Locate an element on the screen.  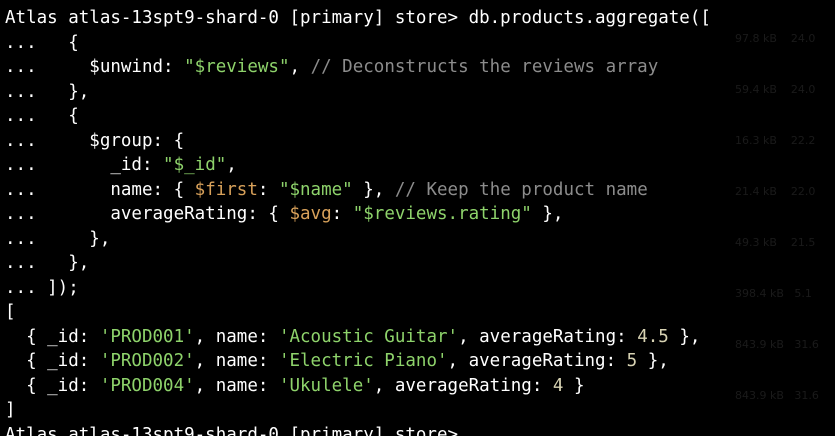
terminal-token: ... _id: is located at coordinates (84, 165).